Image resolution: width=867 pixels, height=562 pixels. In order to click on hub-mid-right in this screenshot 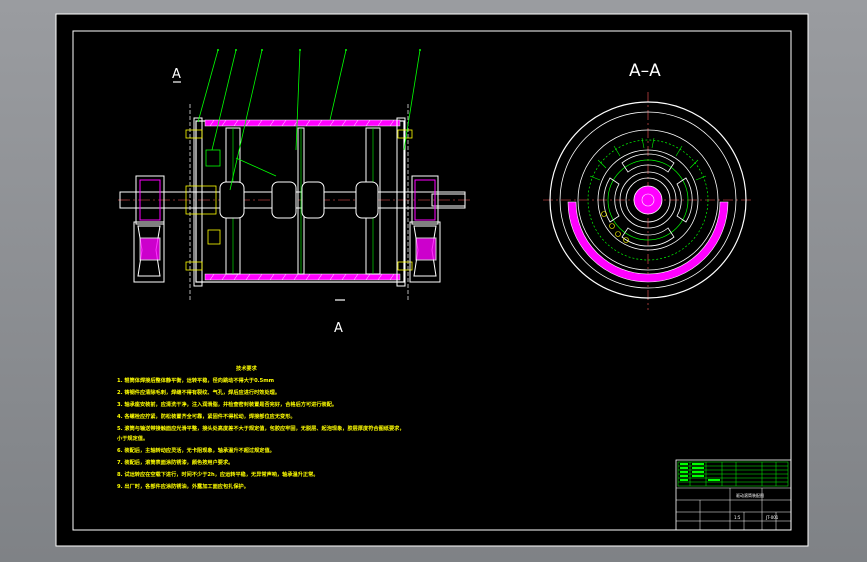, I will do `click(313, 200)`.